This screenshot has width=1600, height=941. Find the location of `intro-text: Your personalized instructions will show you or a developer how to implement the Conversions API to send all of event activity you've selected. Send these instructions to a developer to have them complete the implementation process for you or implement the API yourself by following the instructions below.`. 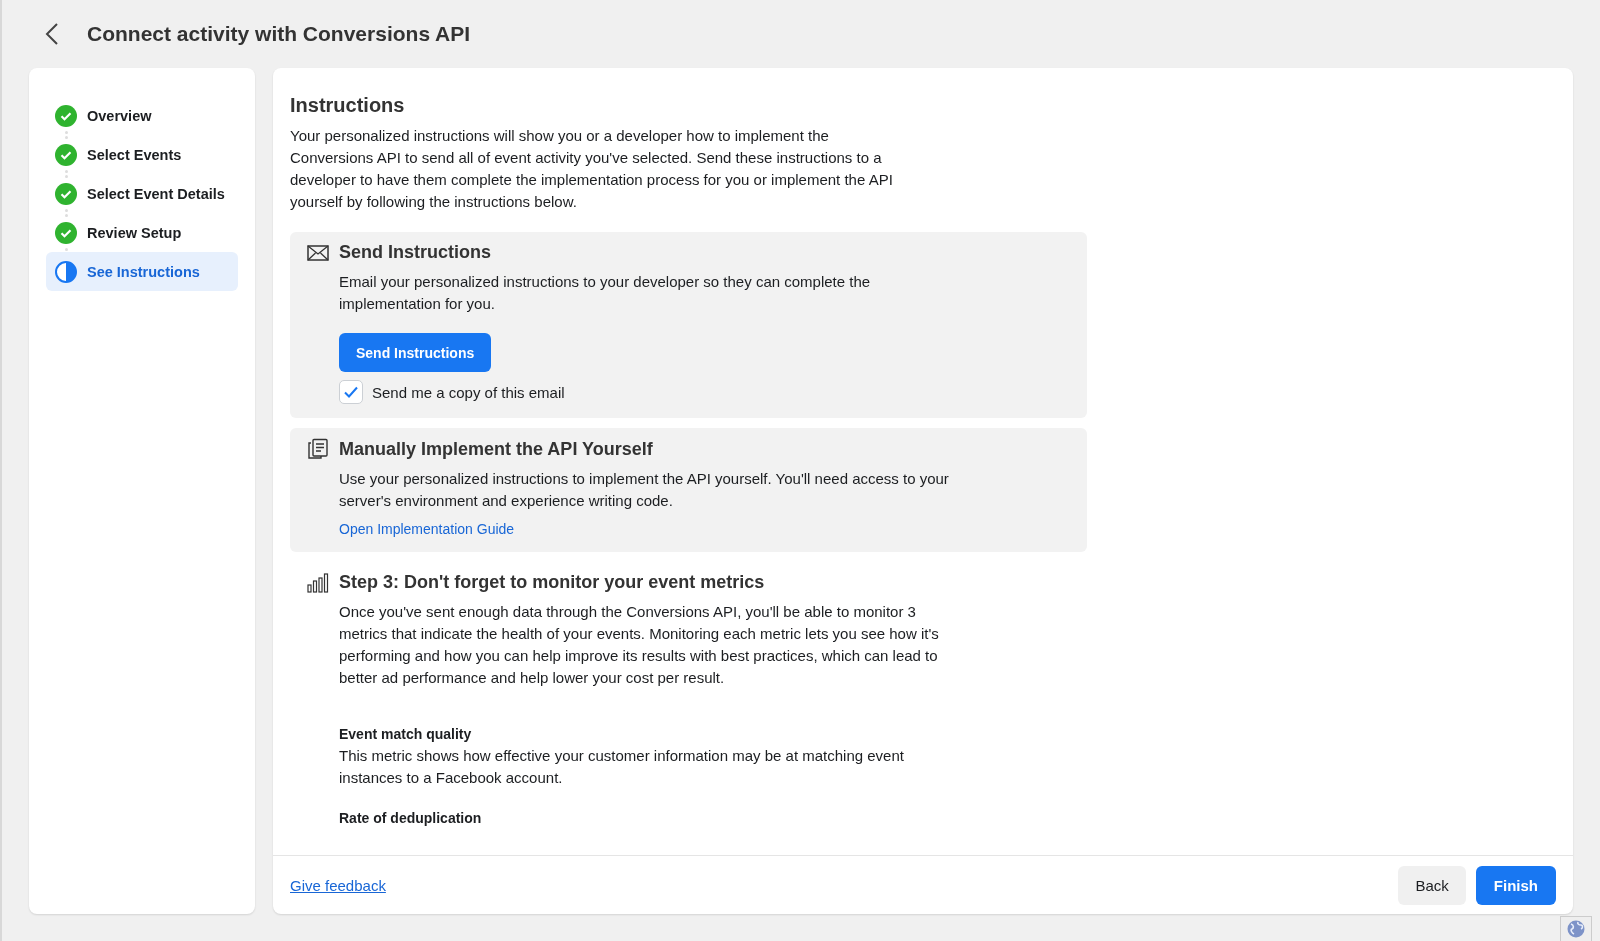

intro-text: Your personalized instructions will show you or a developer how to implement the Conversions API to send all of event activity you've selected. Send these instructions to a developer to have them complete the implementation process for you or implement the API yourself by following the instructions below. is located at coordinates (592, 169).